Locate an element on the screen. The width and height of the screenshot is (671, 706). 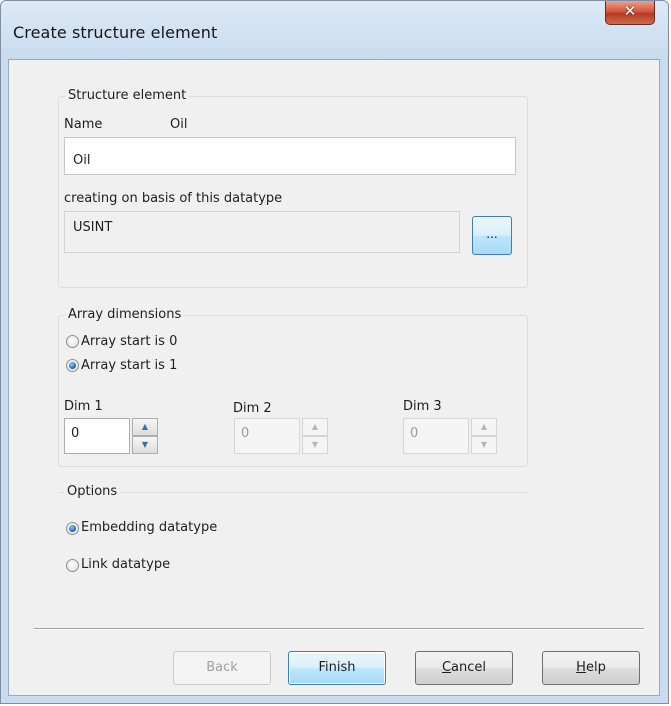
array-start-1-option: Array start is 1 is located at coordinates (166, 367).